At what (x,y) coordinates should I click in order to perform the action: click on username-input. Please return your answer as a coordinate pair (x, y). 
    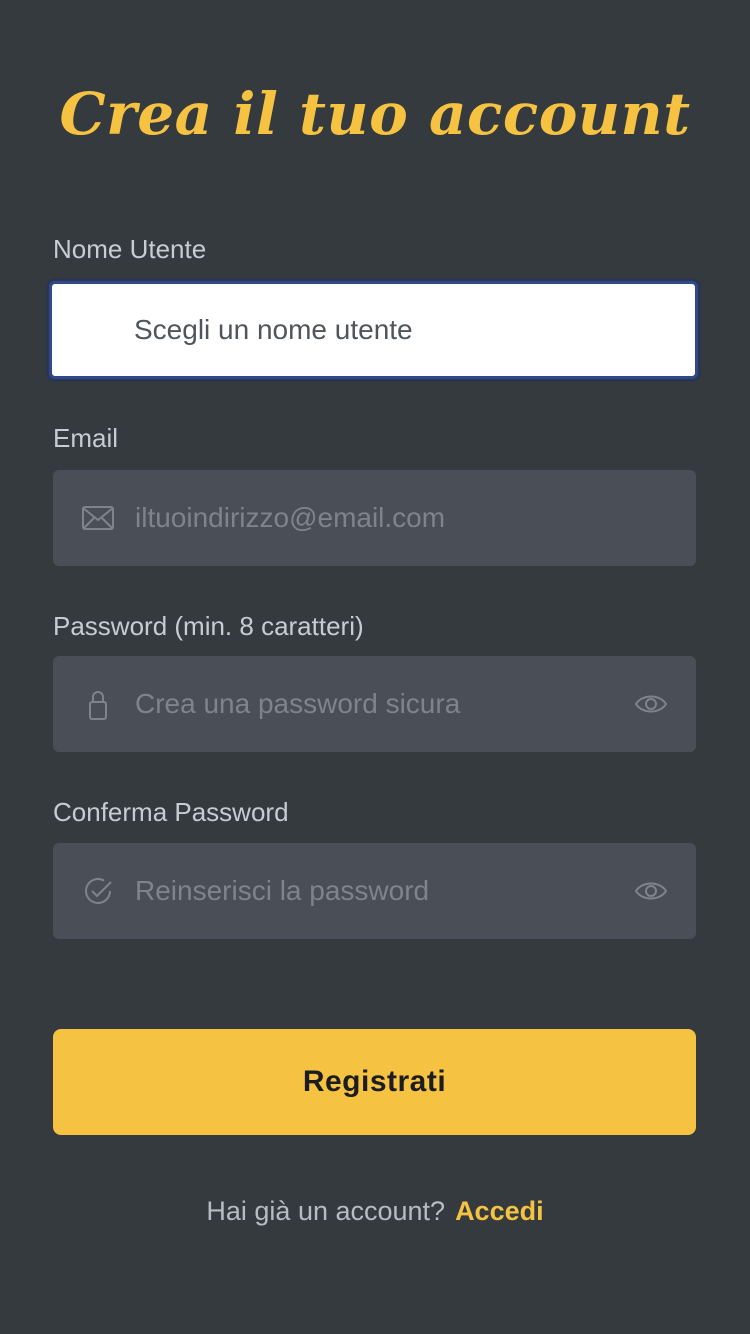
    Looking at the image, I should click on (374, 330).